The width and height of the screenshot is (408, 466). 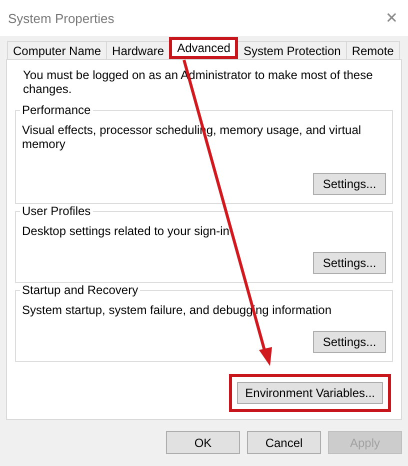 What do you see at coordinates (126, 231) in the screenshot?
I see `group-description: Desktop settings related to your sign-in` at bounding box center [126, 231].